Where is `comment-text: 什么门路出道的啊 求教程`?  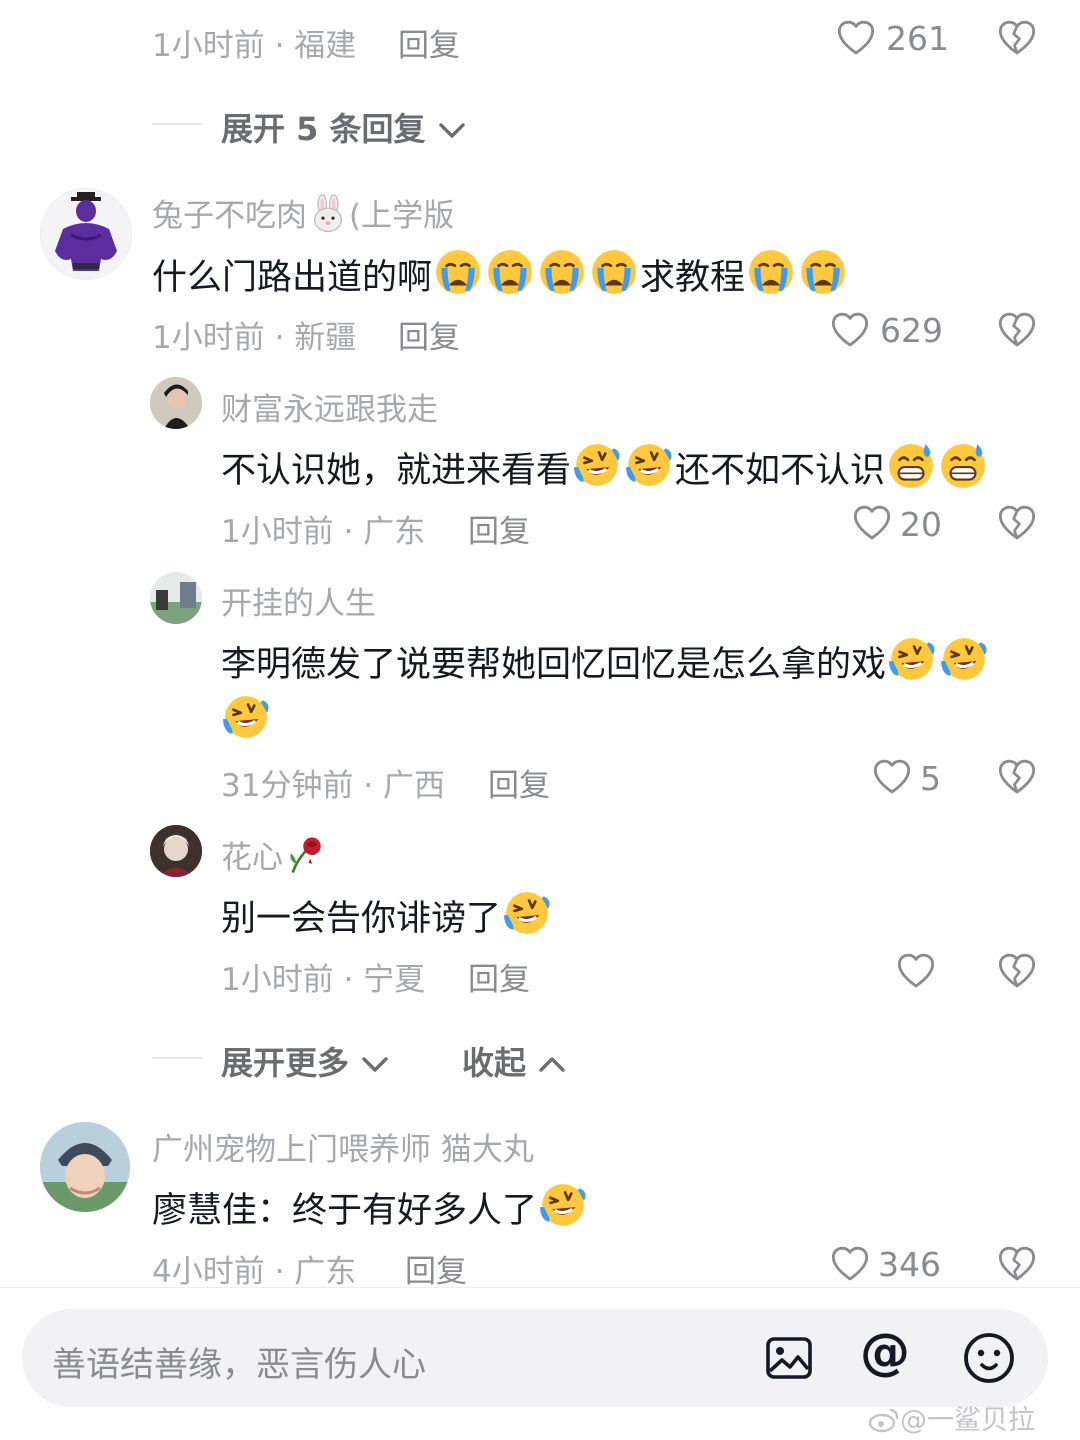
comment-text: 什么门路出道的啊 求教程 is located at coordinates (500, 273).